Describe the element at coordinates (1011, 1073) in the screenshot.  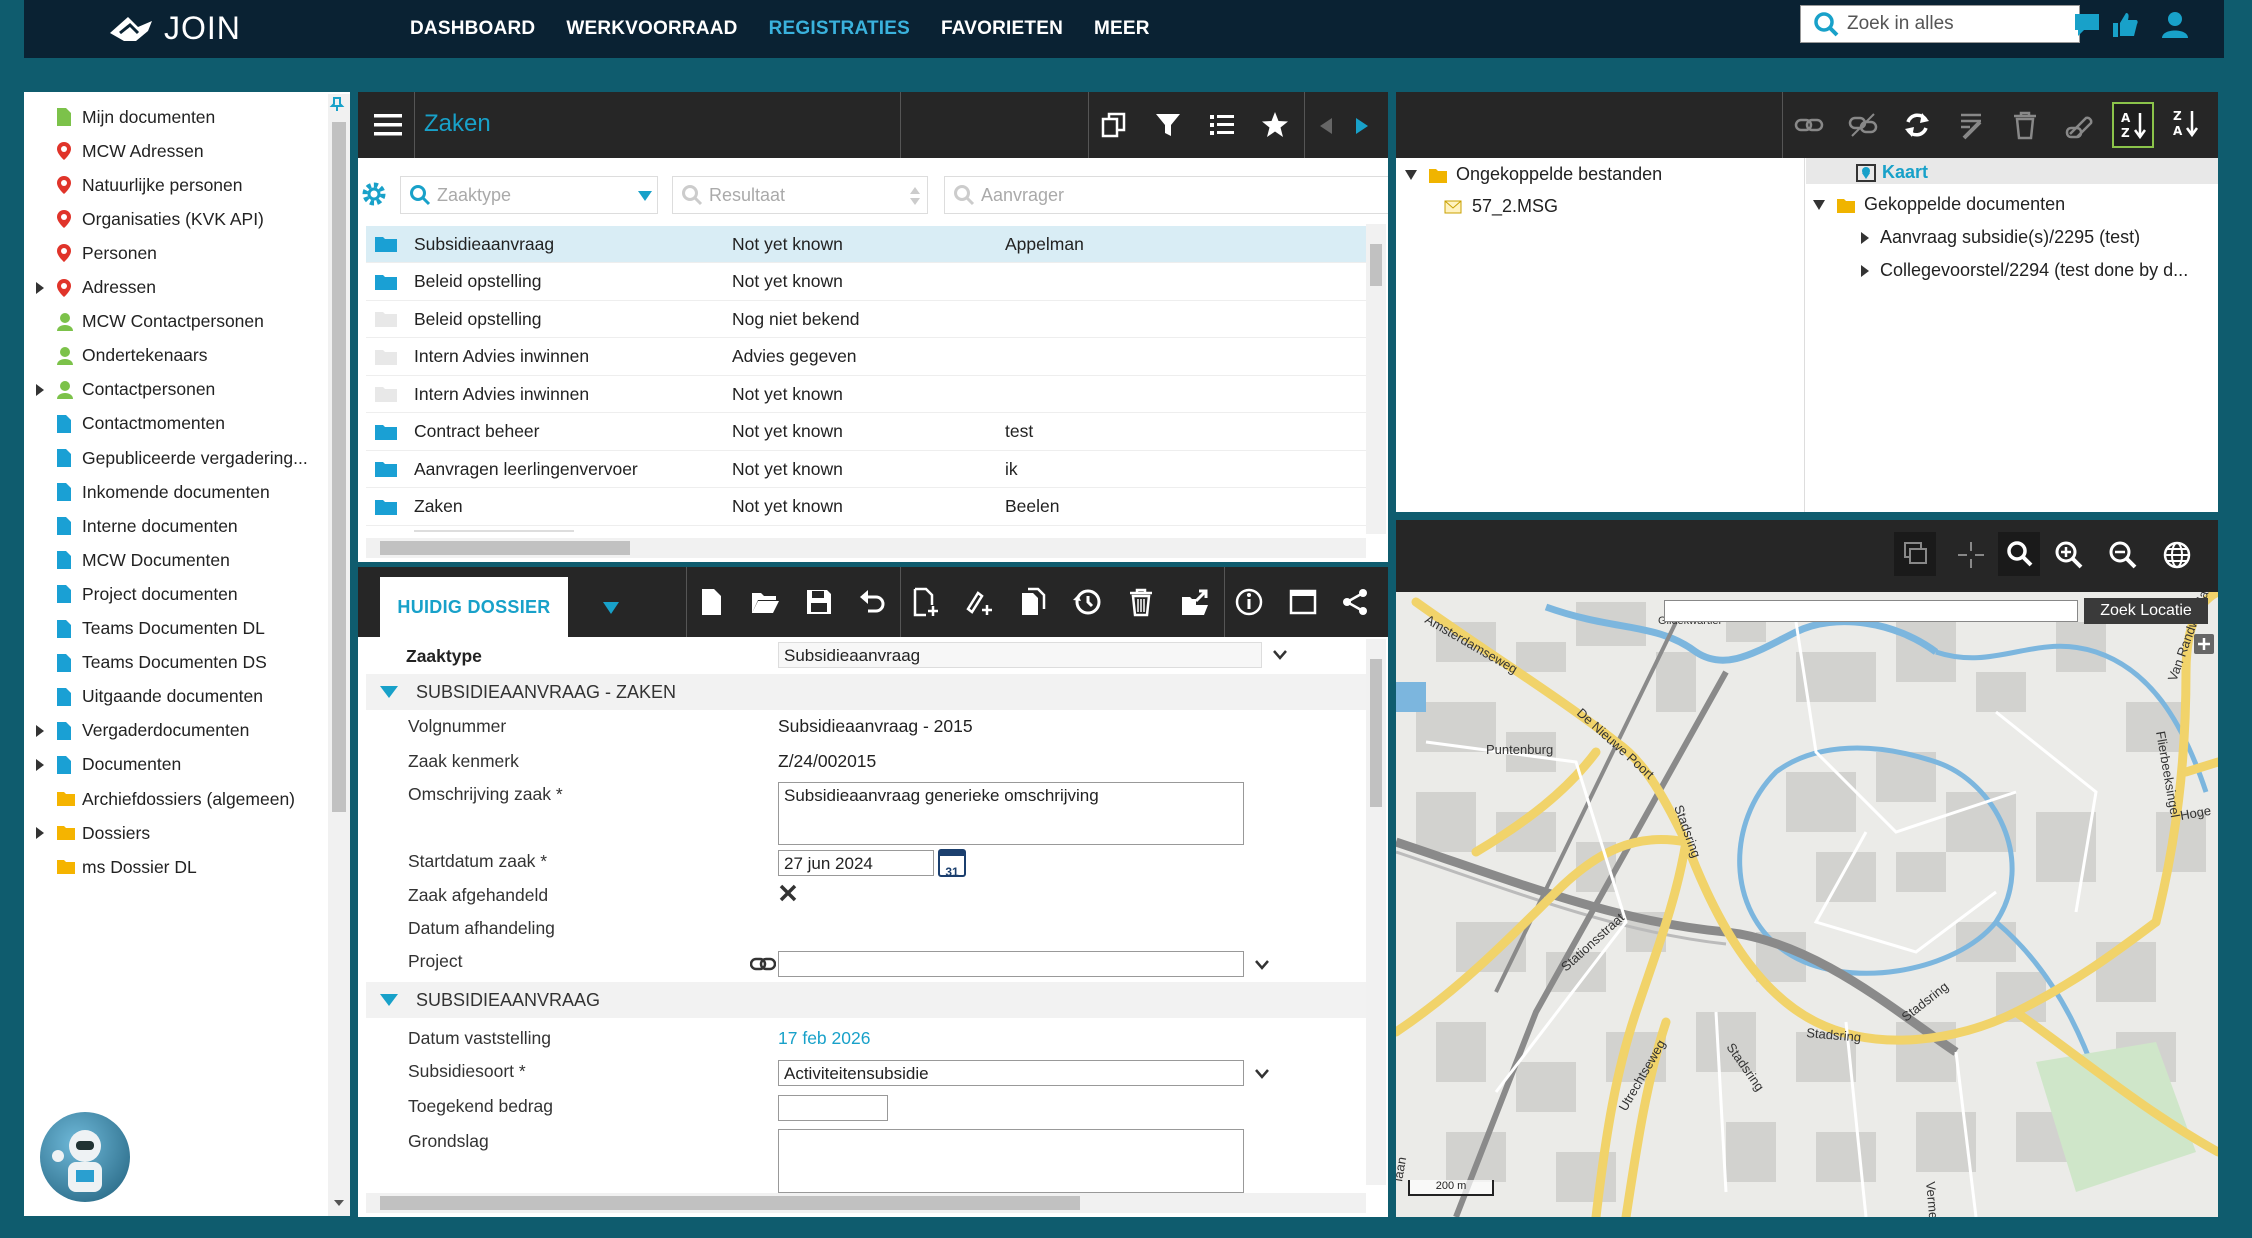
I see `subsidiesoort-select: Activiteitensubsidie` at that location.